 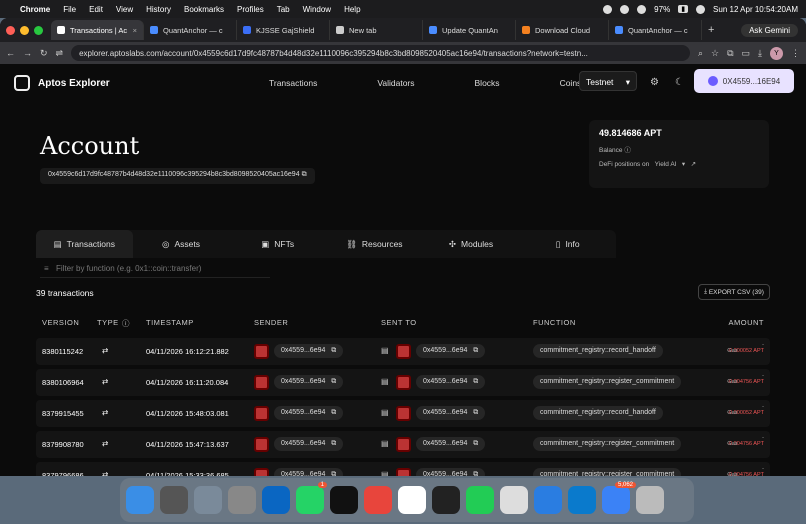 What do you see at coordinates (63, 473) in the screenshot?
I see `version-link: 8379796686` at bounding box center [63, 473].